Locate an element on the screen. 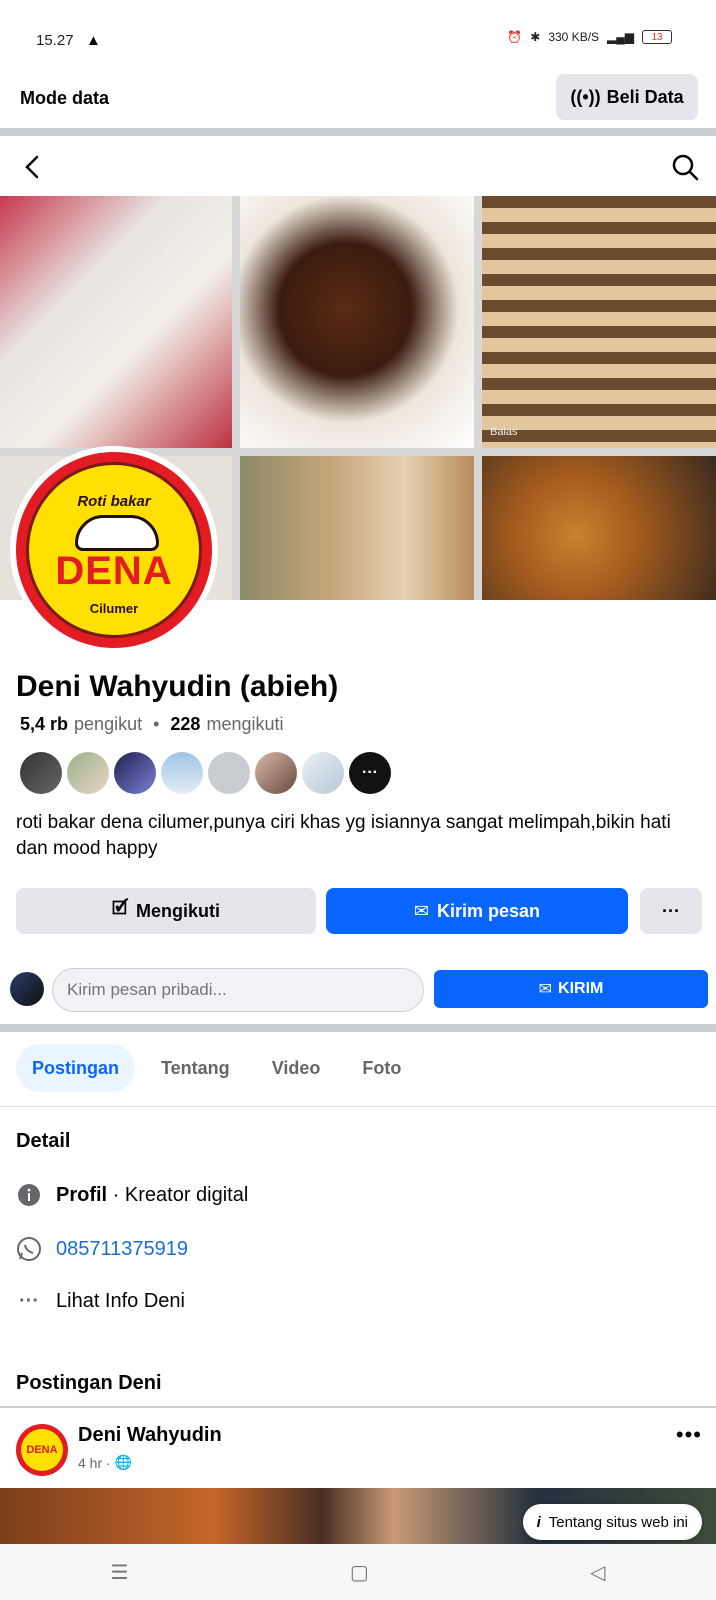 This screenshot has height=1600, width=716. post-more-icon: ••• is located at coordinates (689, 1435).